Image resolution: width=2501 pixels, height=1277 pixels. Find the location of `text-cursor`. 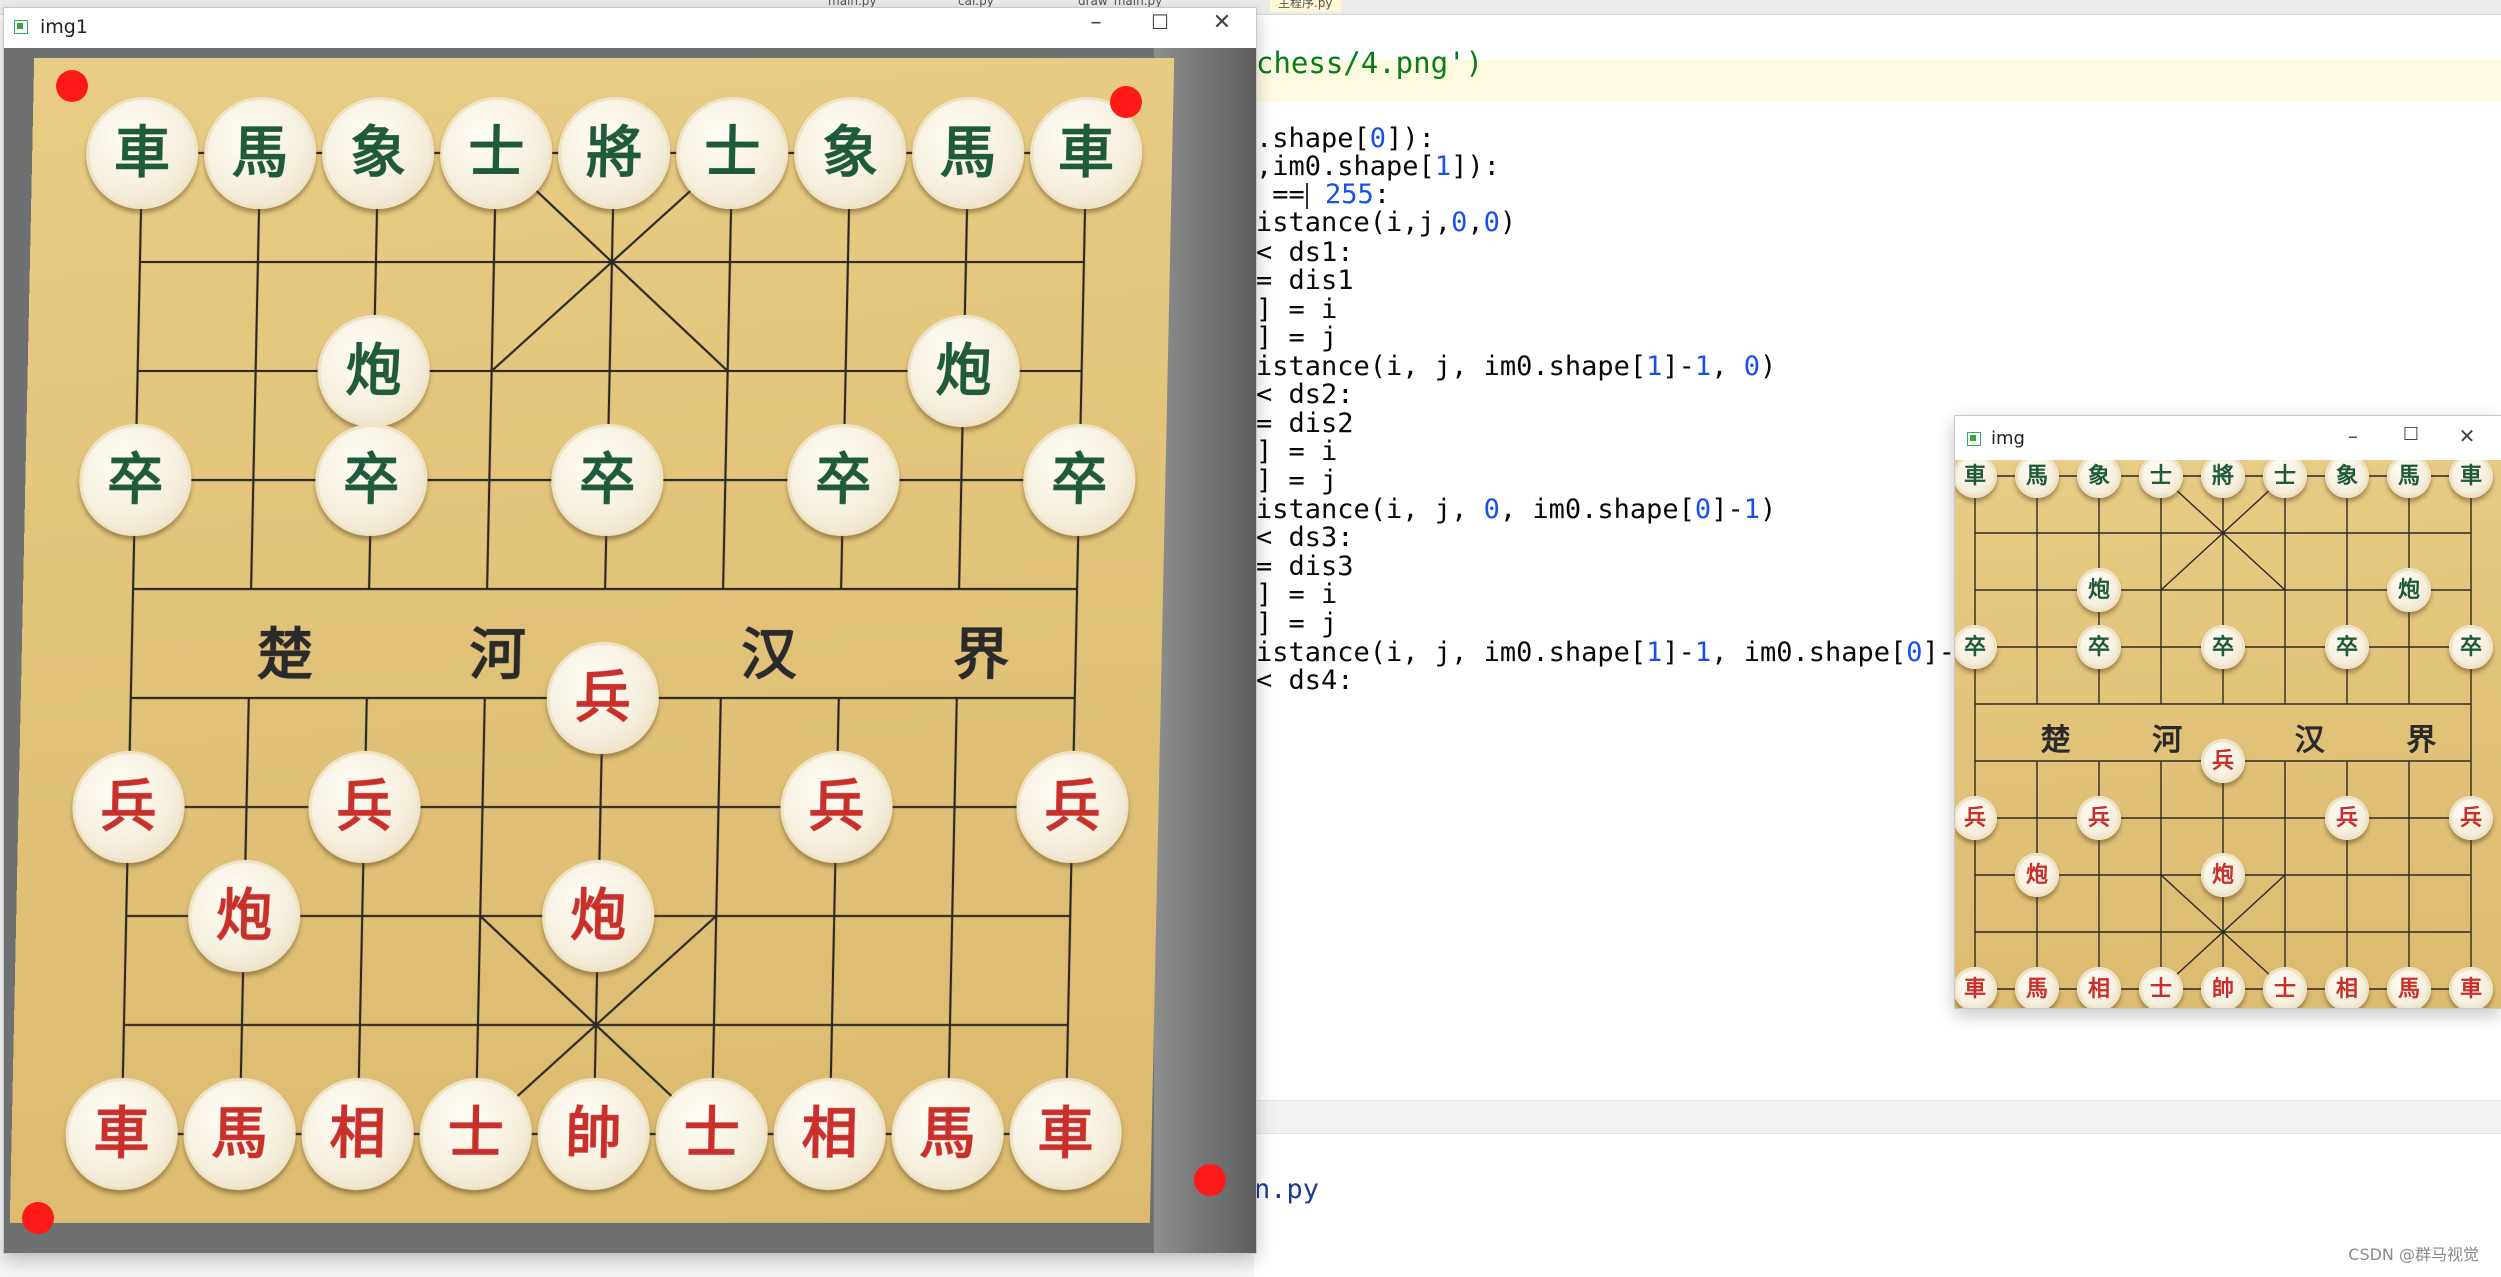

text-cursor is located at coordinates (1306, 195).